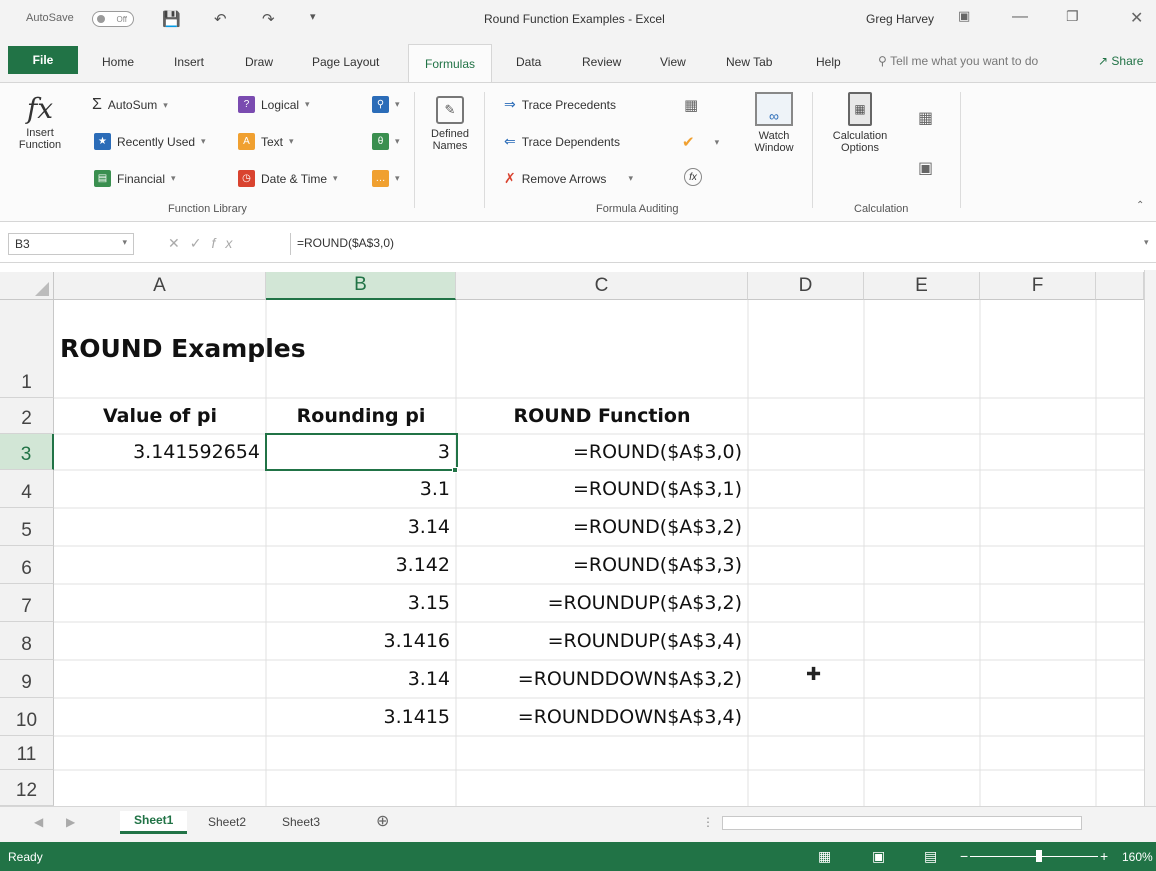 The height and width of the screenshot is (871, 1156). What do you see at coordinates (749, 62) in the screenshot?
I see `tab-new-tab: New Tab` at bounding box center [749, 62].